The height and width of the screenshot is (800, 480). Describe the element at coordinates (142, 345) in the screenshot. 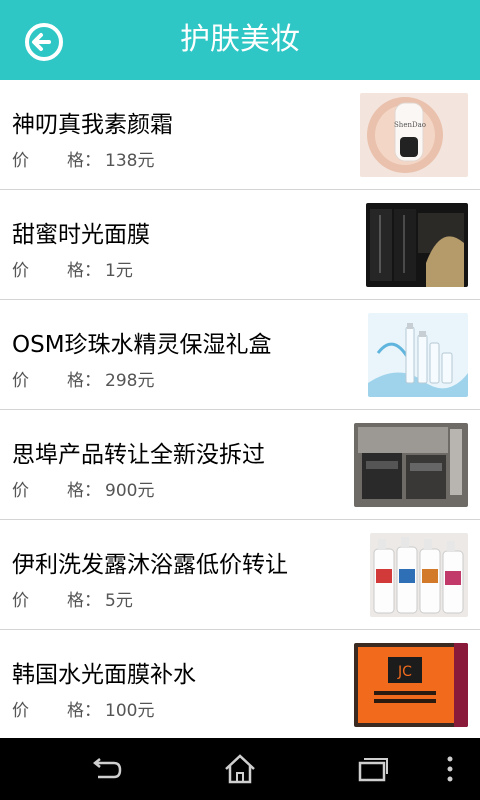

I see `item-title: OSM珍珠水精灵保湿礼盒` at that location.